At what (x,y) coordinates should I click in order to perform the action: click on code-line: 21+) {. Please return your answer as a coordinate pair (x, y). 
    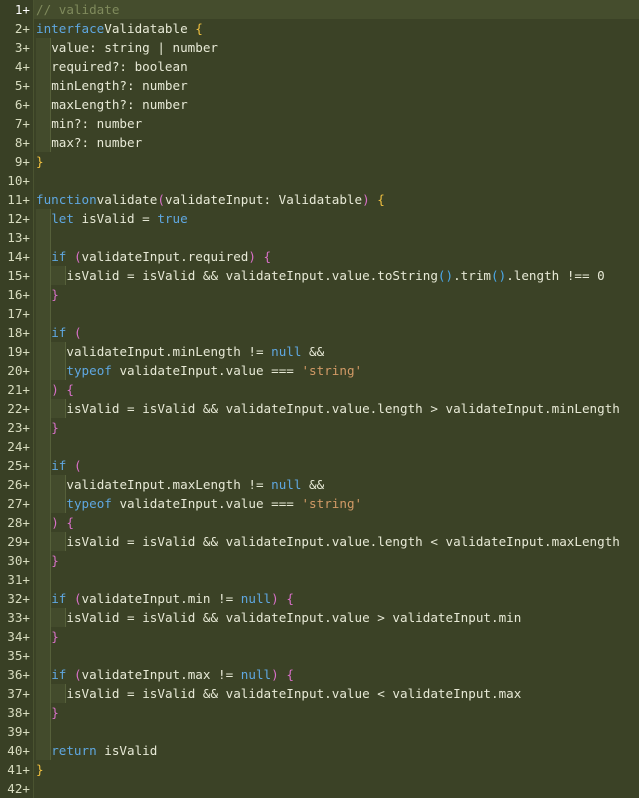
    Looking at the image, I should click on (319, 389).